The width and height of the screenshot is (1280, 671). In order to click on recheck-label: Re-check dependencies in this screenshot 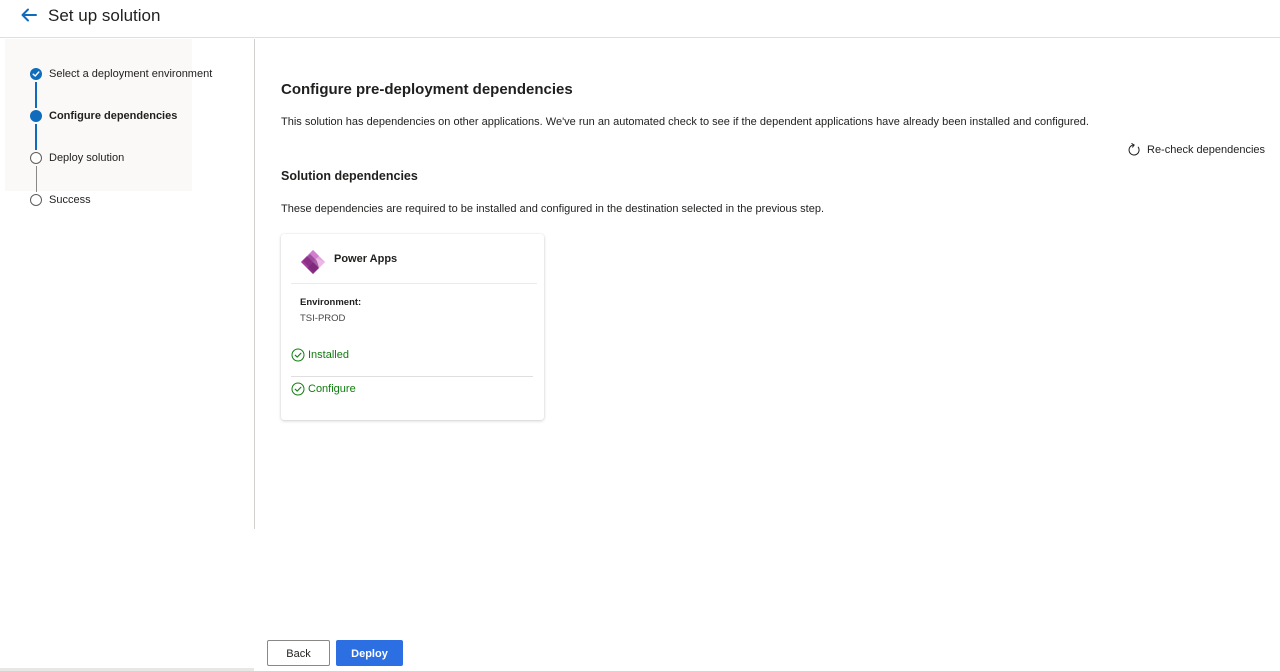, I will do `click(1206, 150)`.